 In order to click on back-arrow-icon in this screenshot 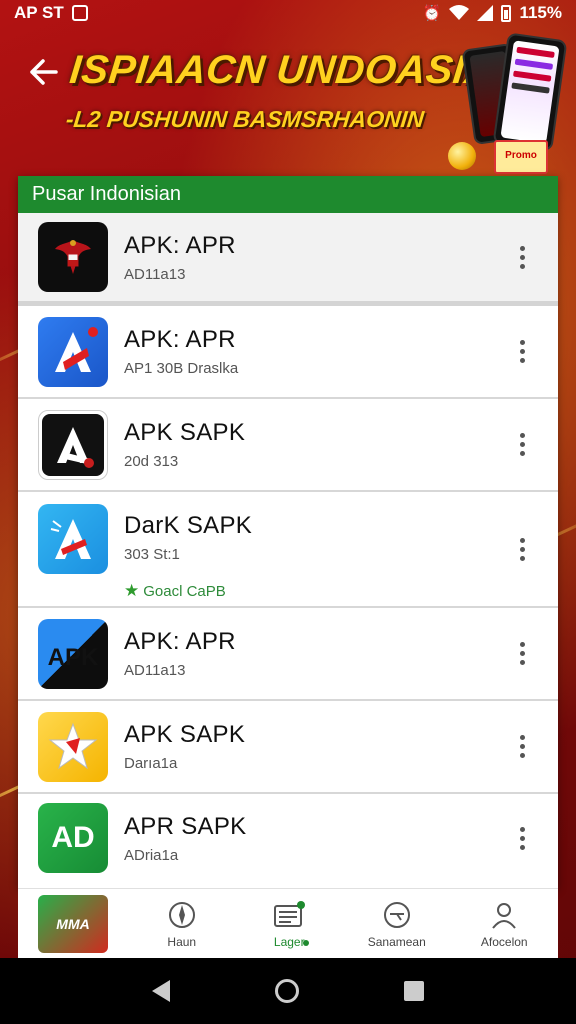, I will do `click(44, 72)`.